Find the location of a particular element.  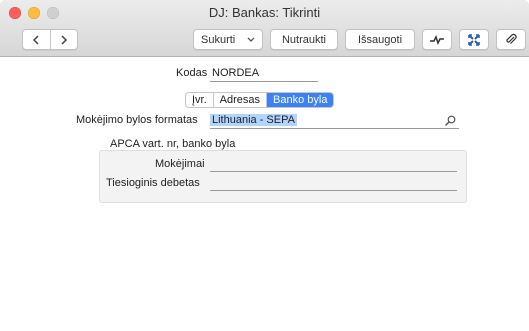

code-label: Kodas is located at coordinates (192, 73).